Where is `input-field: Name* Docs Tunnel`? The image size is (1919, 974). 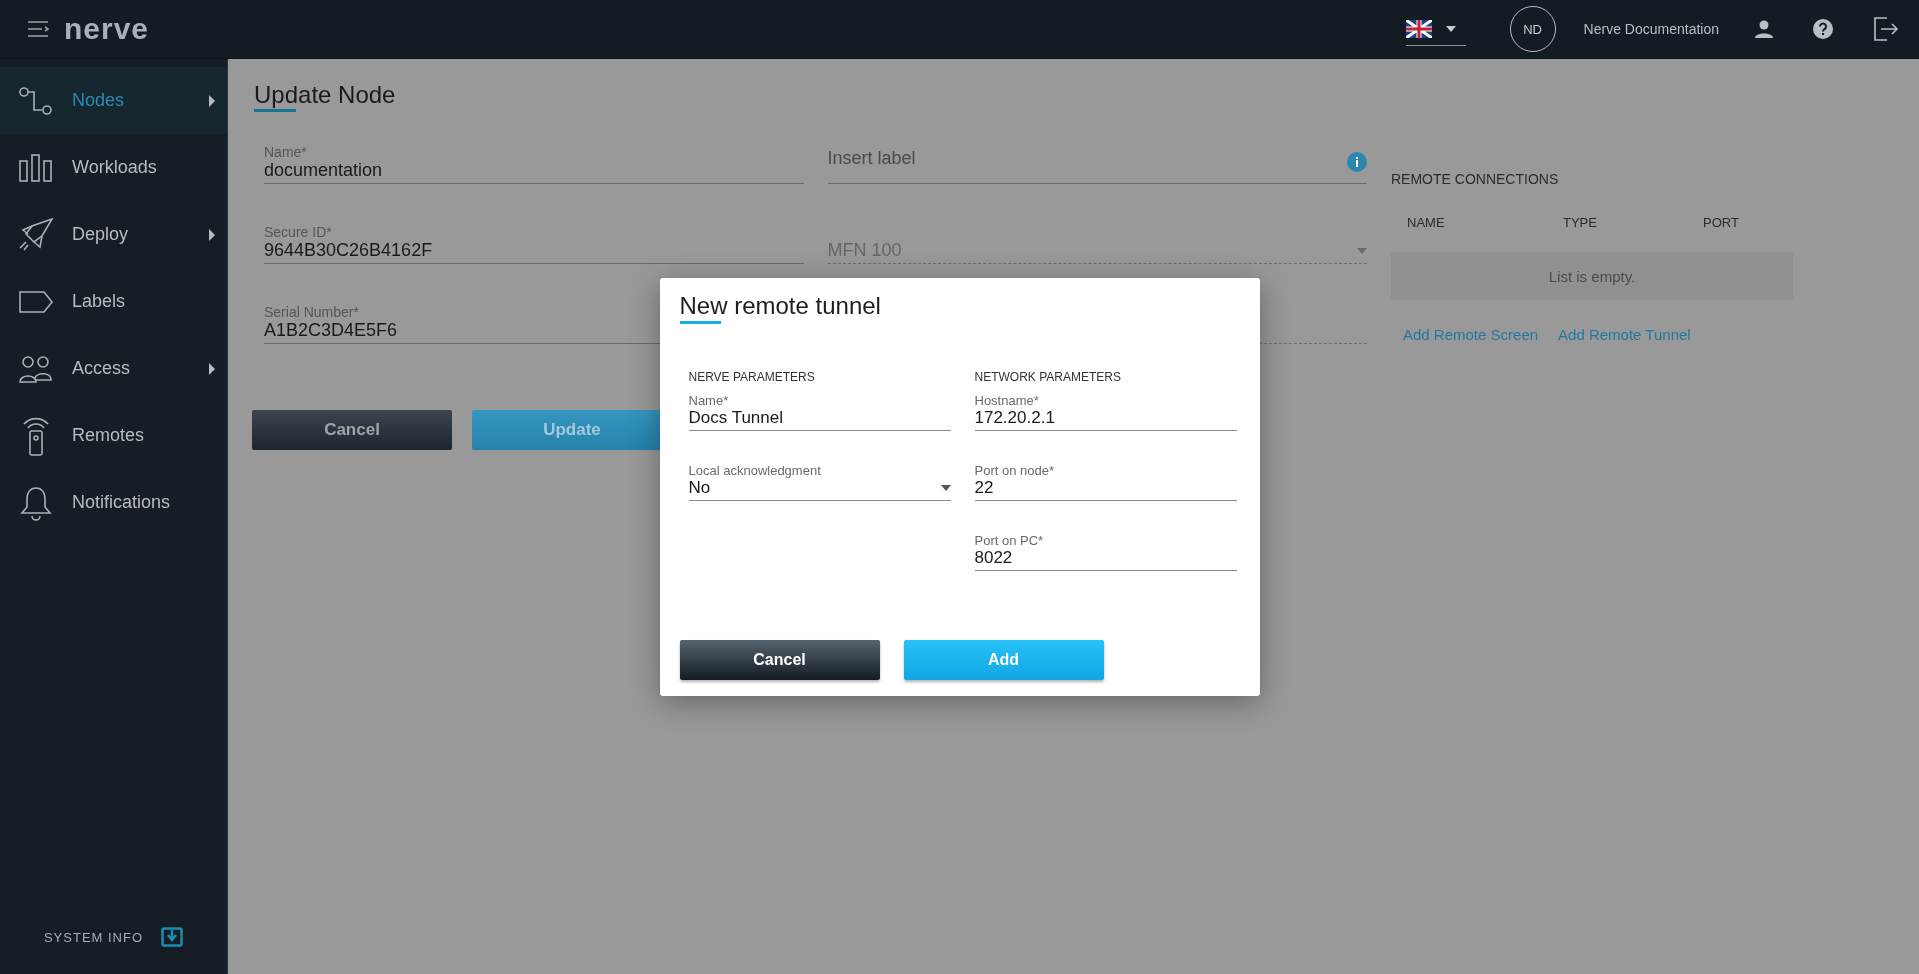 input-field: Name* Docs Tunnel is located at coordinates (819, 408).